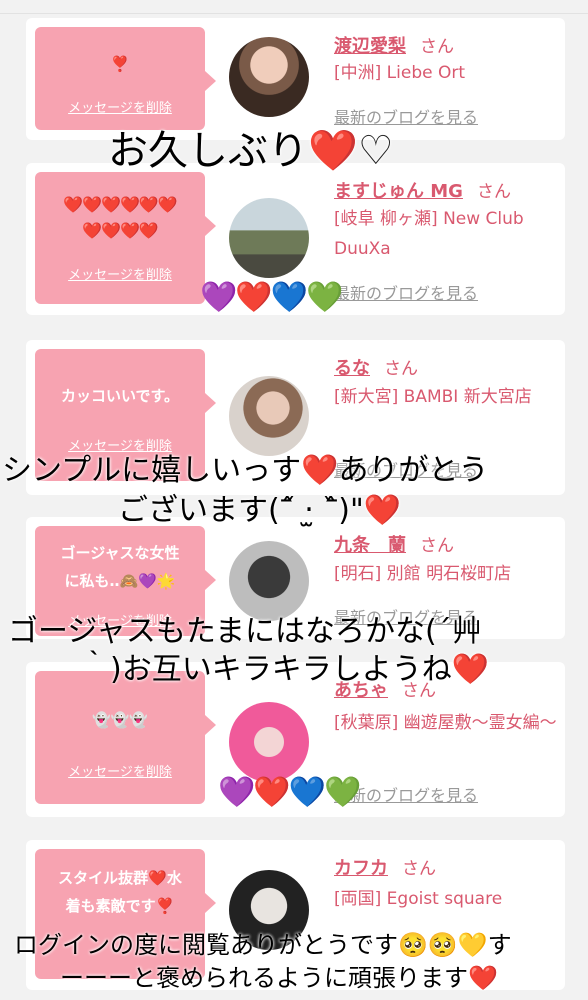 This screenshot has height=1000, width=588. I want to click on cast-name: 九条 蘭, so click(370, 545).